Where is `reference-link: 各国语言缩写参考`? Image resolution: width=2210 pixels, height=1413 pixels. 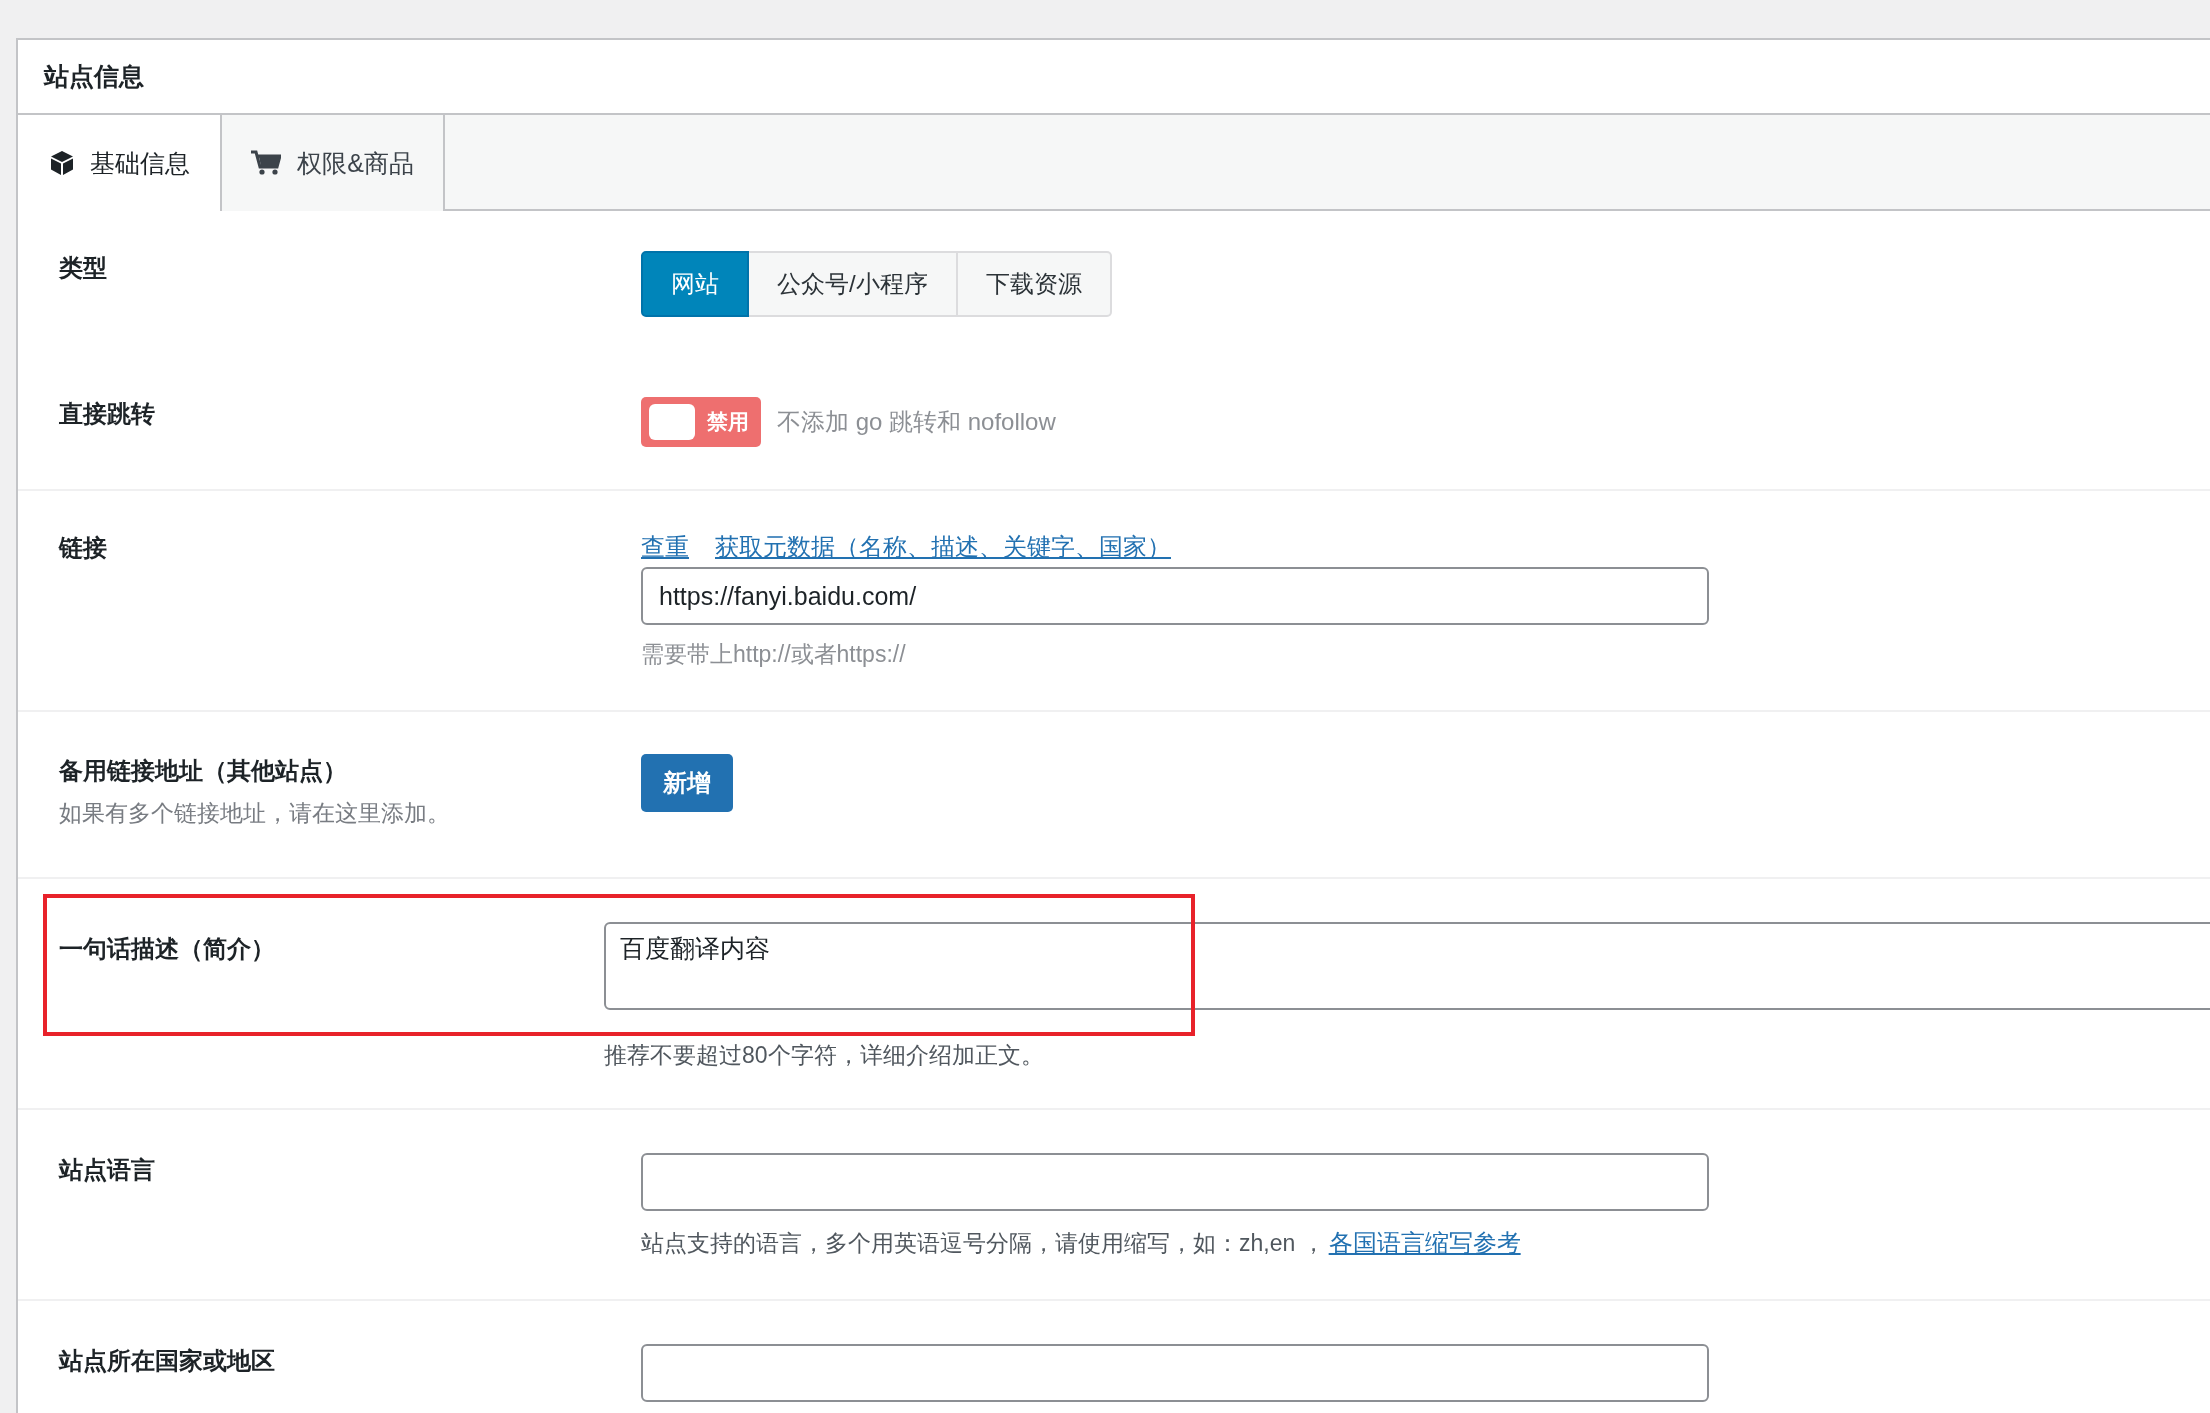 reference-link: 各国语言缩写参考 is located at coordinates (1424, 1242).